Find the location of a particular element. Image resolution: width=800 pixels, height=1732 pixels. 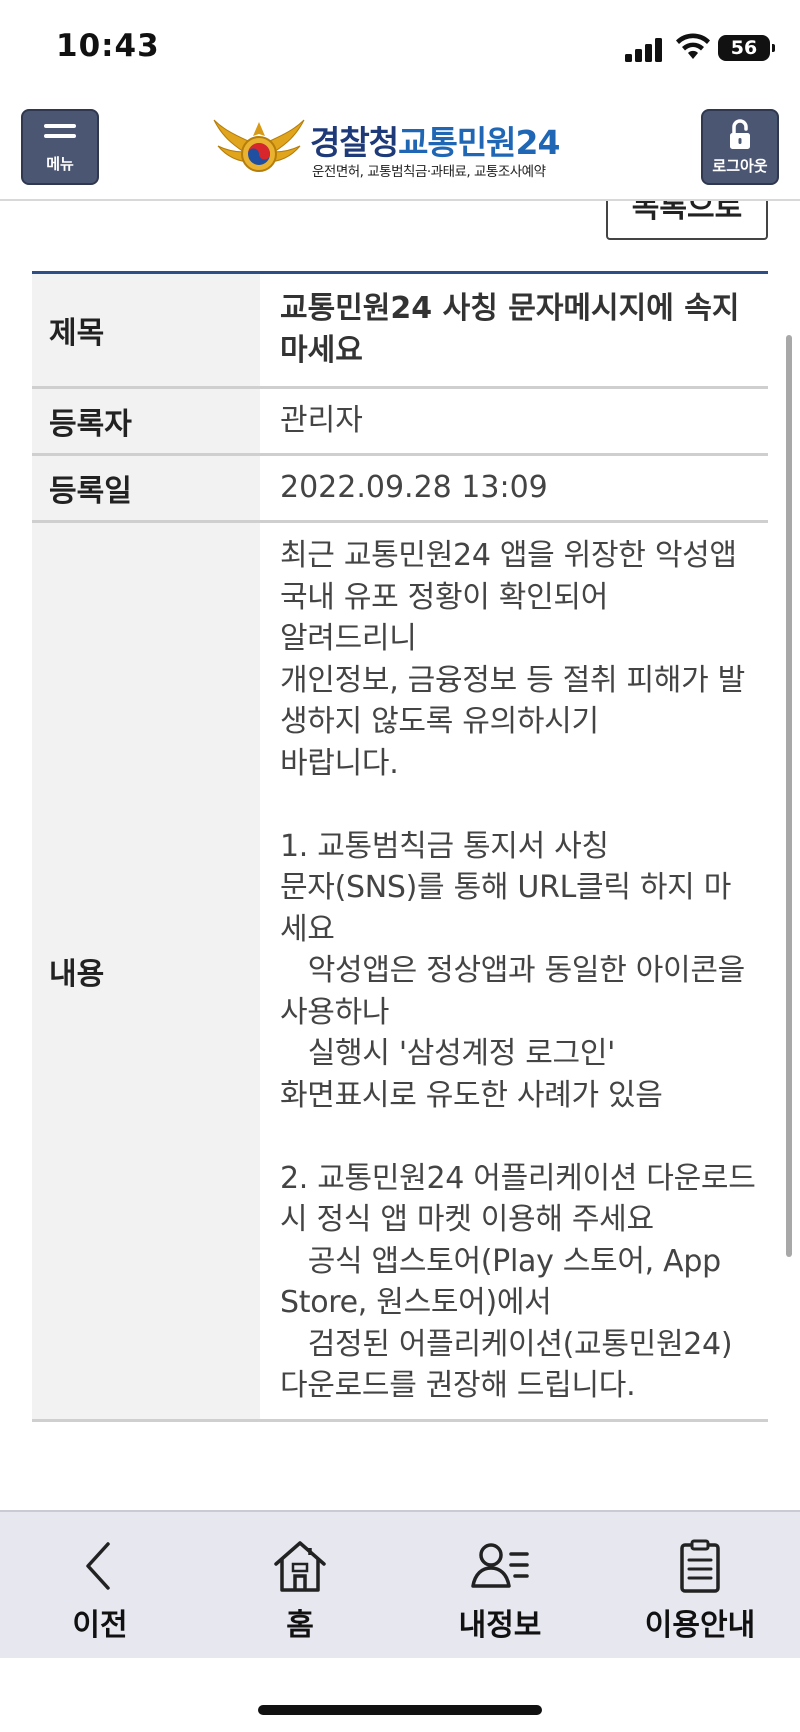

title-row: 제목 교통민원24 사칭 문자메시지에 속지 마세요 is located at coordinates (400, 331).